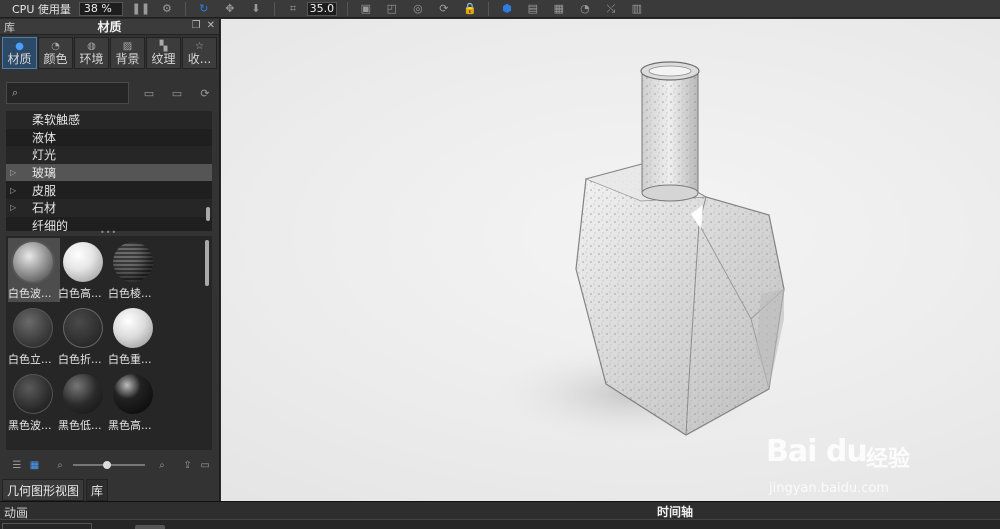 This screenshot has width=1000, height=529. What do you see at coordinates (207, 263) in the screenshot?
I see `grid-scrollbar` at bounding box center [207, 263].